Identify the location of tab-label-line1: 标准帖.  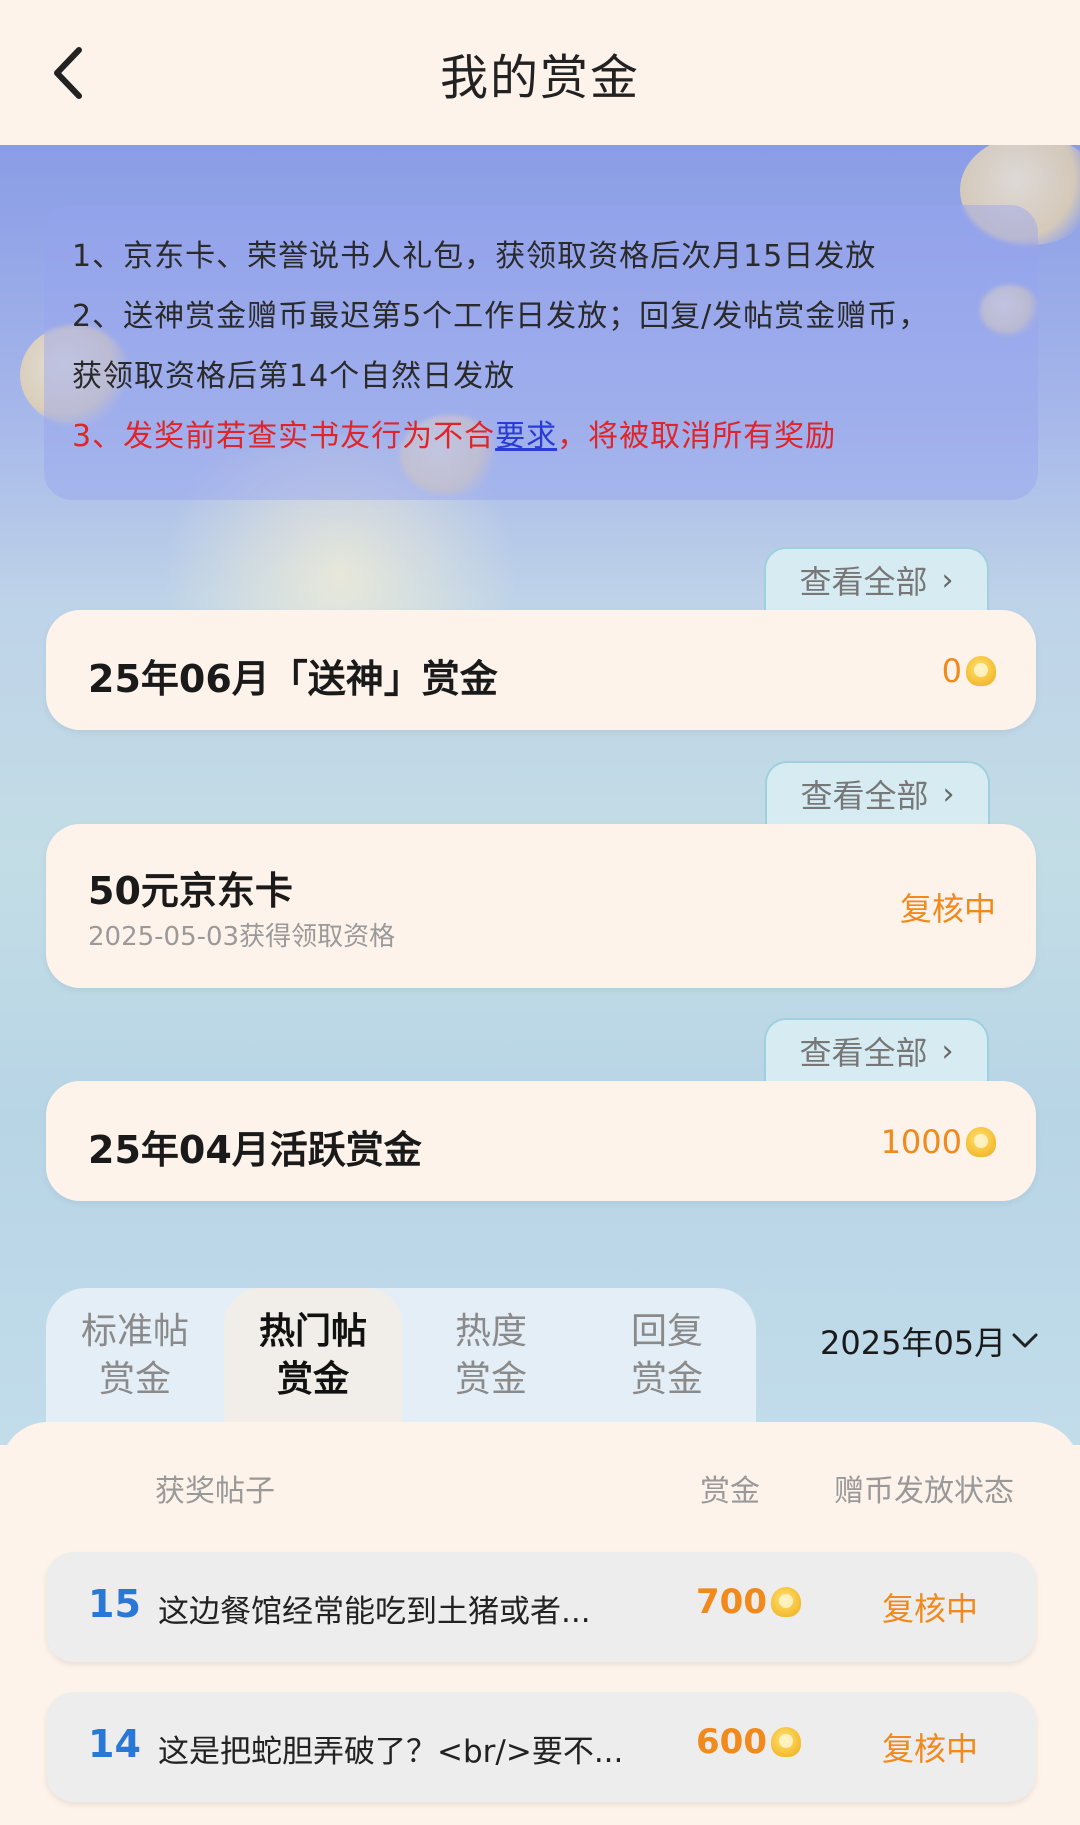
(134, 1331).